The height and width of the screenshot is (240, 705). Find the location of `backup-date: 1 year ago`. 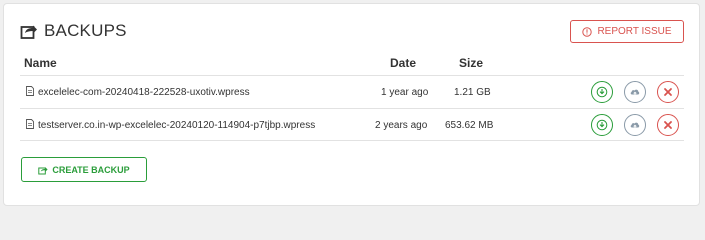

backup-date: 1 year ago is located at coordinates (405, 92).